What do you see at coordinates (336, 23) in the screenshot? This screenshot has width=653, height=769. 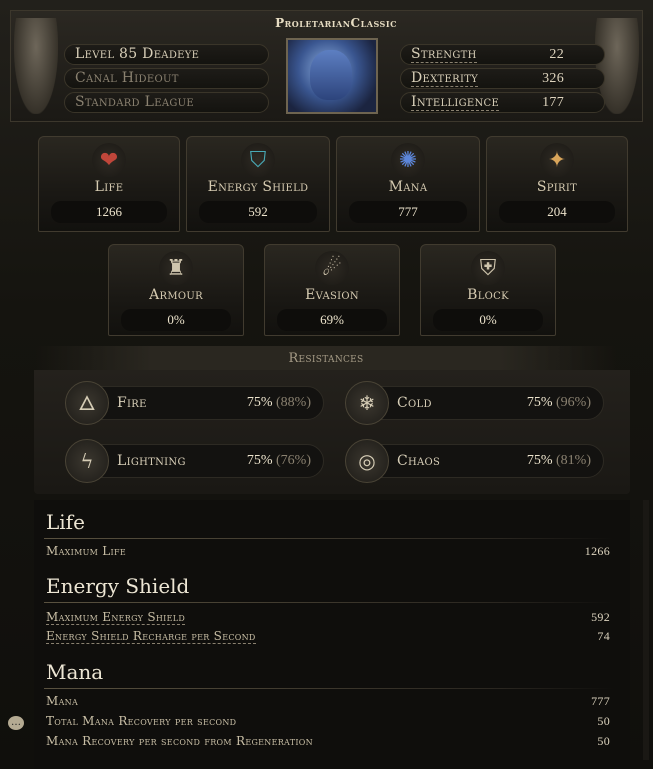 I see `character-name: ProletarianClassic` at bounding box center [336, 23].